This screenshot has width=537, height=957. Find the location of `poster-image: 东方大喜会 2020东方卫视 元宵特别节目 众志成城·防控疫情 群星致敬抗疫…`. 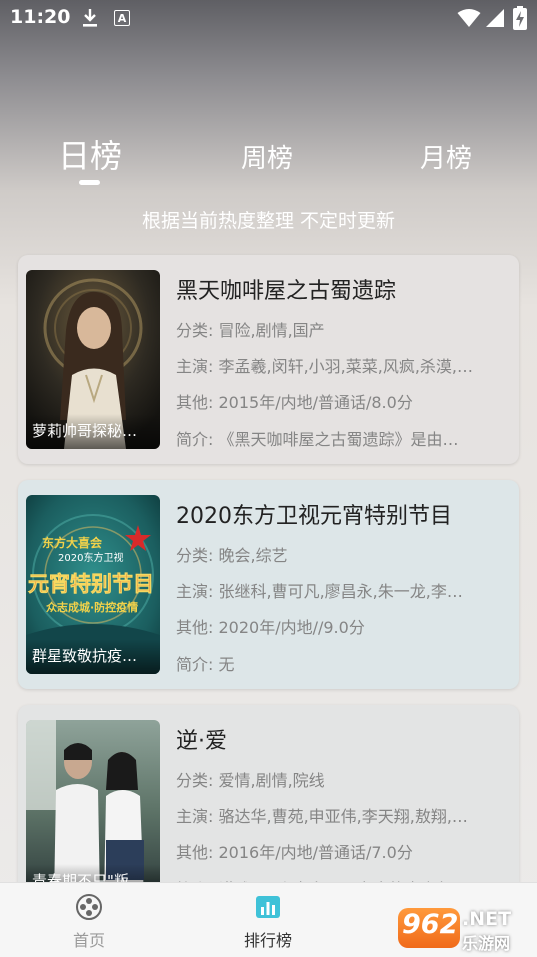

poster-image: 东方大喜会 2020东方卫视 元宵特别节目 众志成城·防控疫情 群星致敬抗疫… is located at coordinates (93, 584).